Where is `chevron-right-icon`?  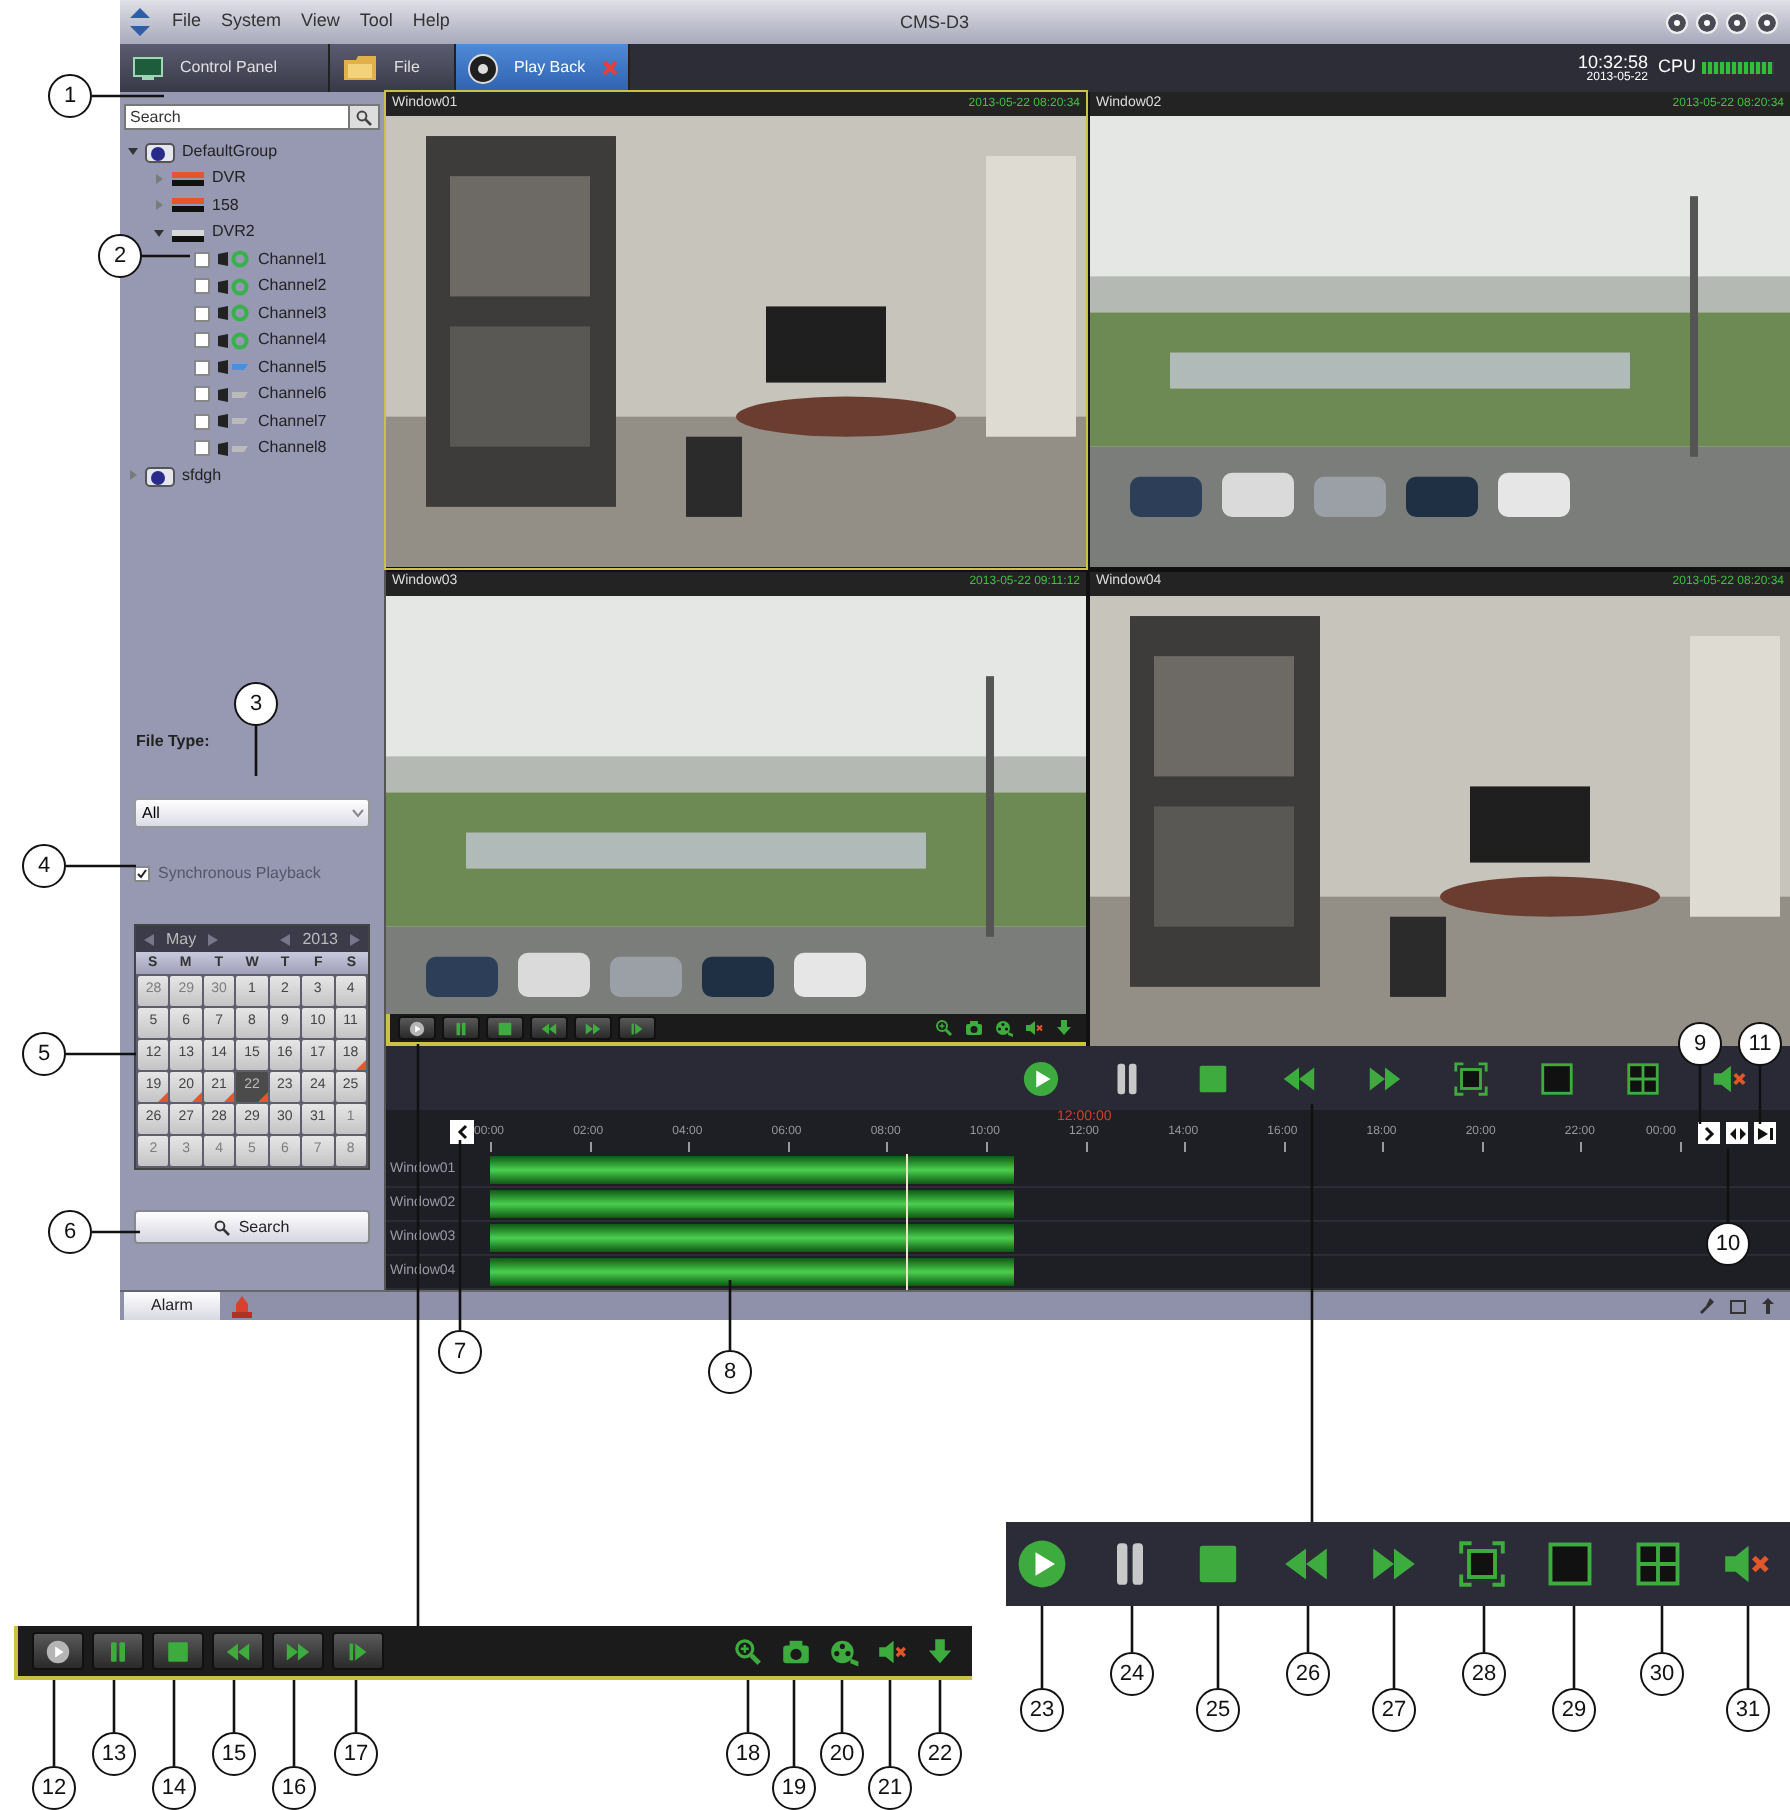 chevron-right-icon is located at coordinates (1709, 1133).